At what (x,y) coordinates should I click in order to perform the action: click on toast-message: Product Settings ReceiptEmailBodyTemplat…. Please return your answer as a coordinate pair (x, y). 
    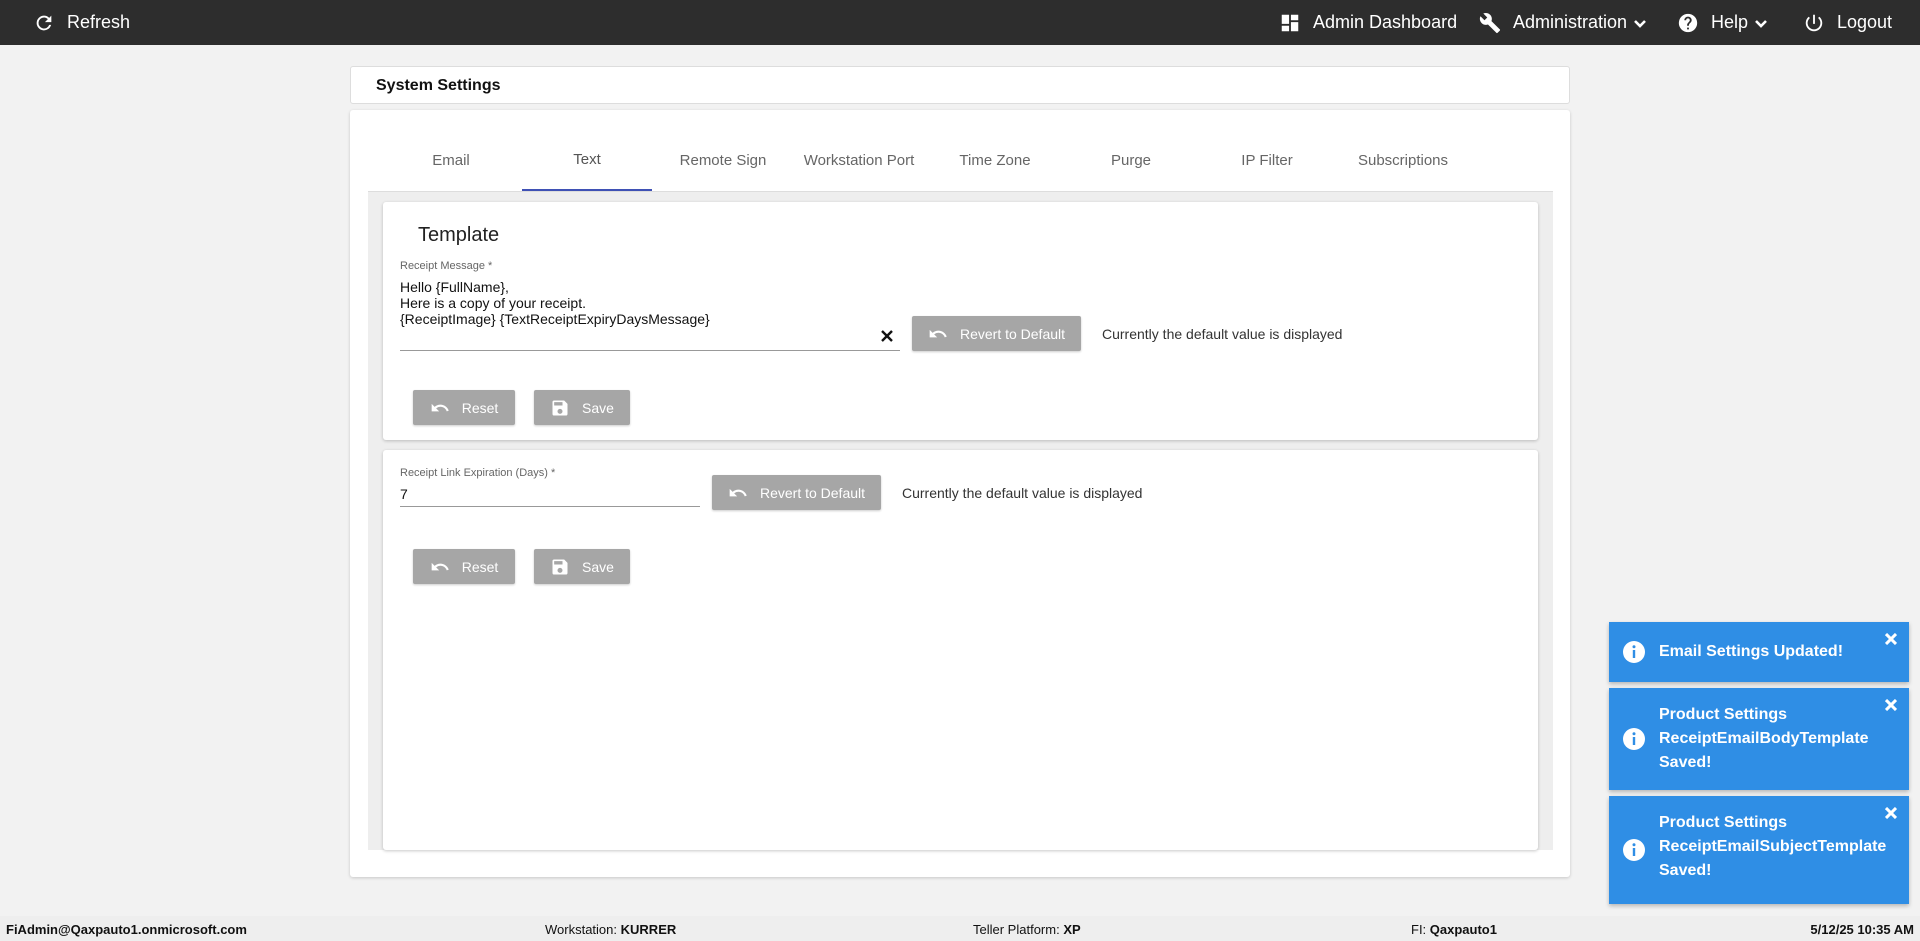
    Looking at the image, I should click on (1764, 738).